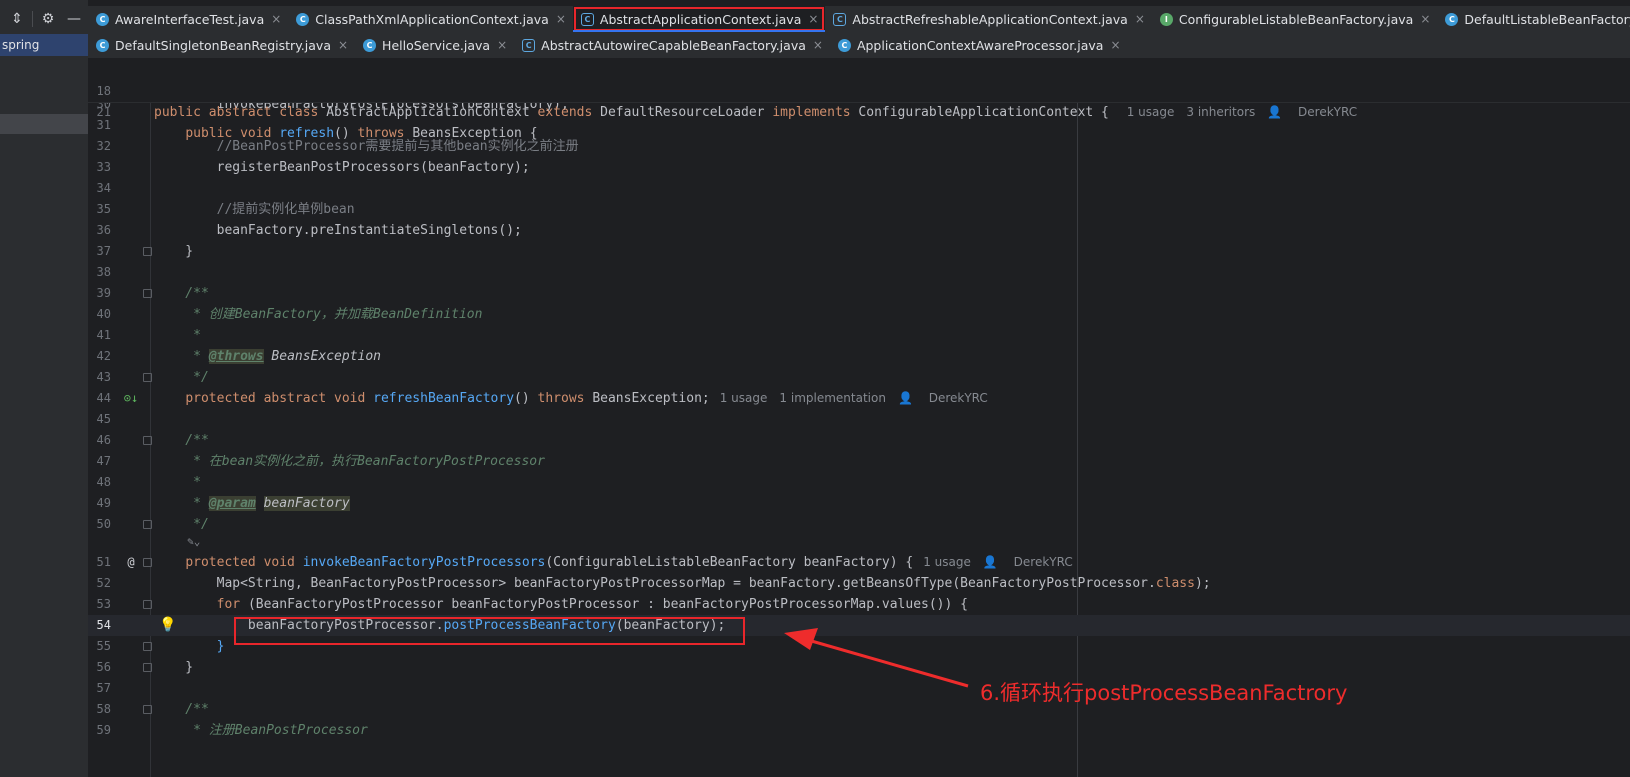 This screenshot has height=777, width=1630. What do you see at coordinates (44, 45) in the screenshot?
I see `project-root-item: spring` at bounding box center [44, 45].